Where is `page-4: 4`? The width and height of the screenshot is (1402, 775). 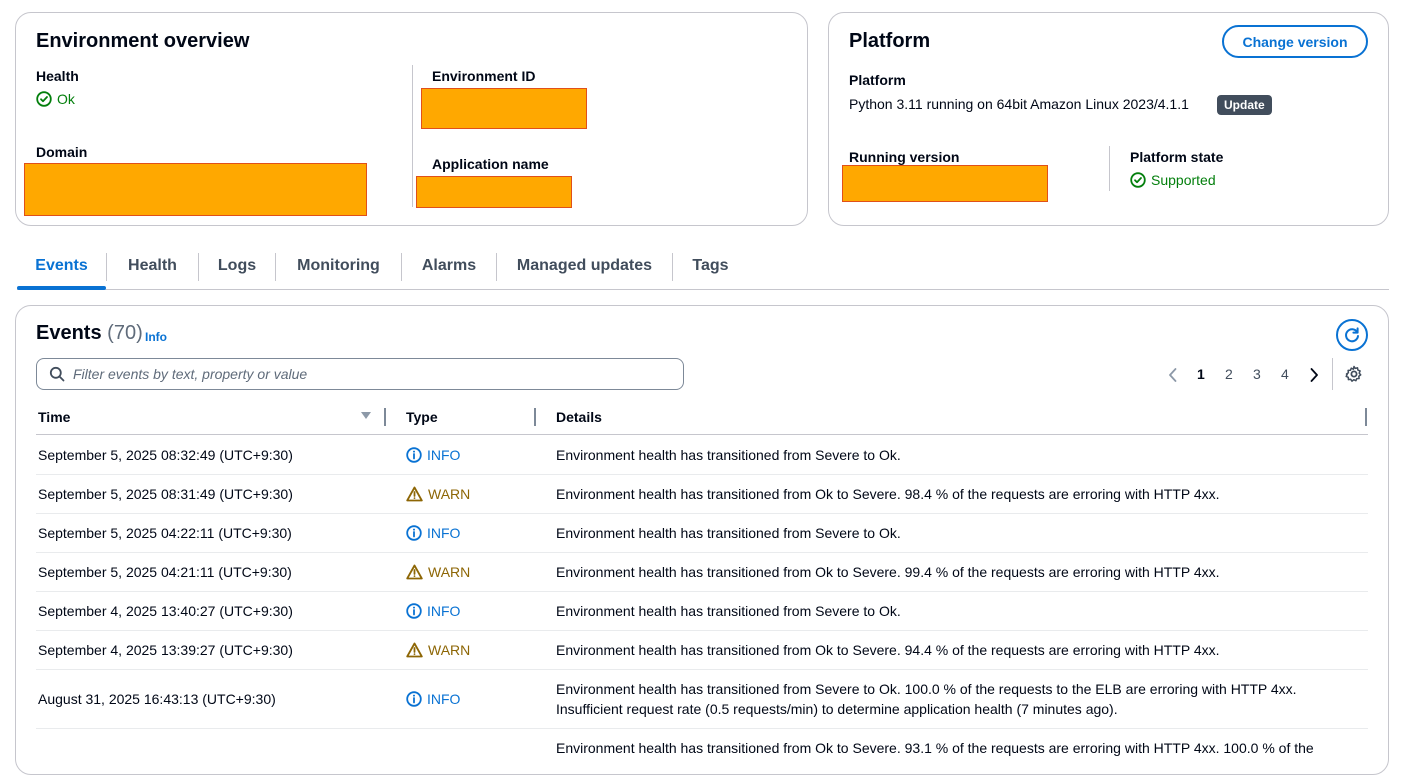 page-4: 4 is located at coordinates (1285, 374).